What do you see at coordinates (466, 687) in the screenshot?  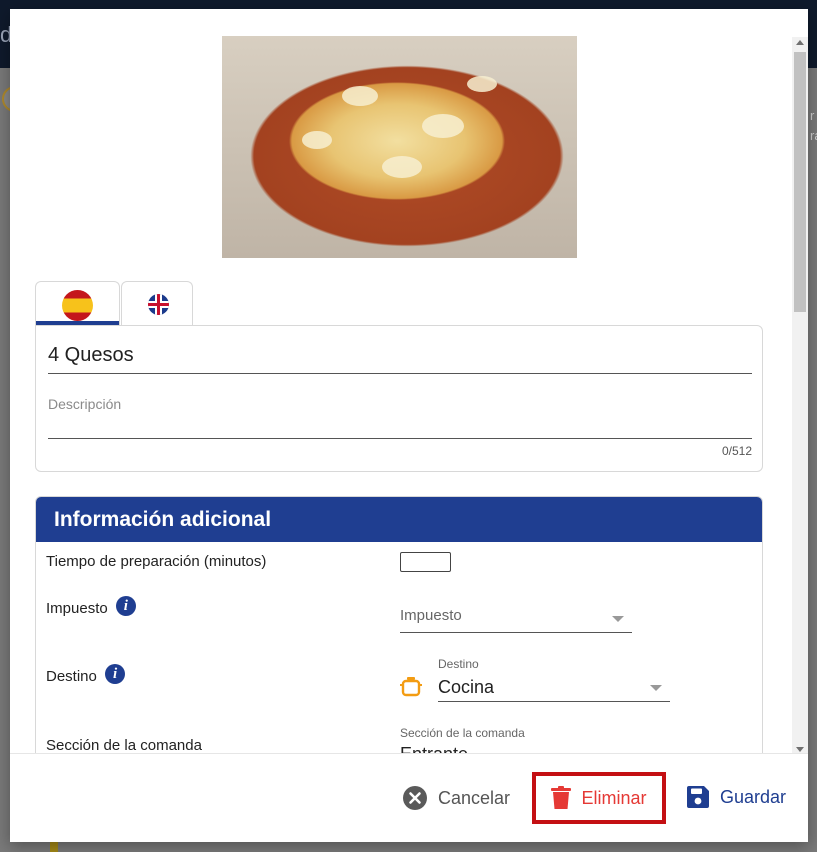 I see `destination-value: Cocina` at bounding box center [466, 687].